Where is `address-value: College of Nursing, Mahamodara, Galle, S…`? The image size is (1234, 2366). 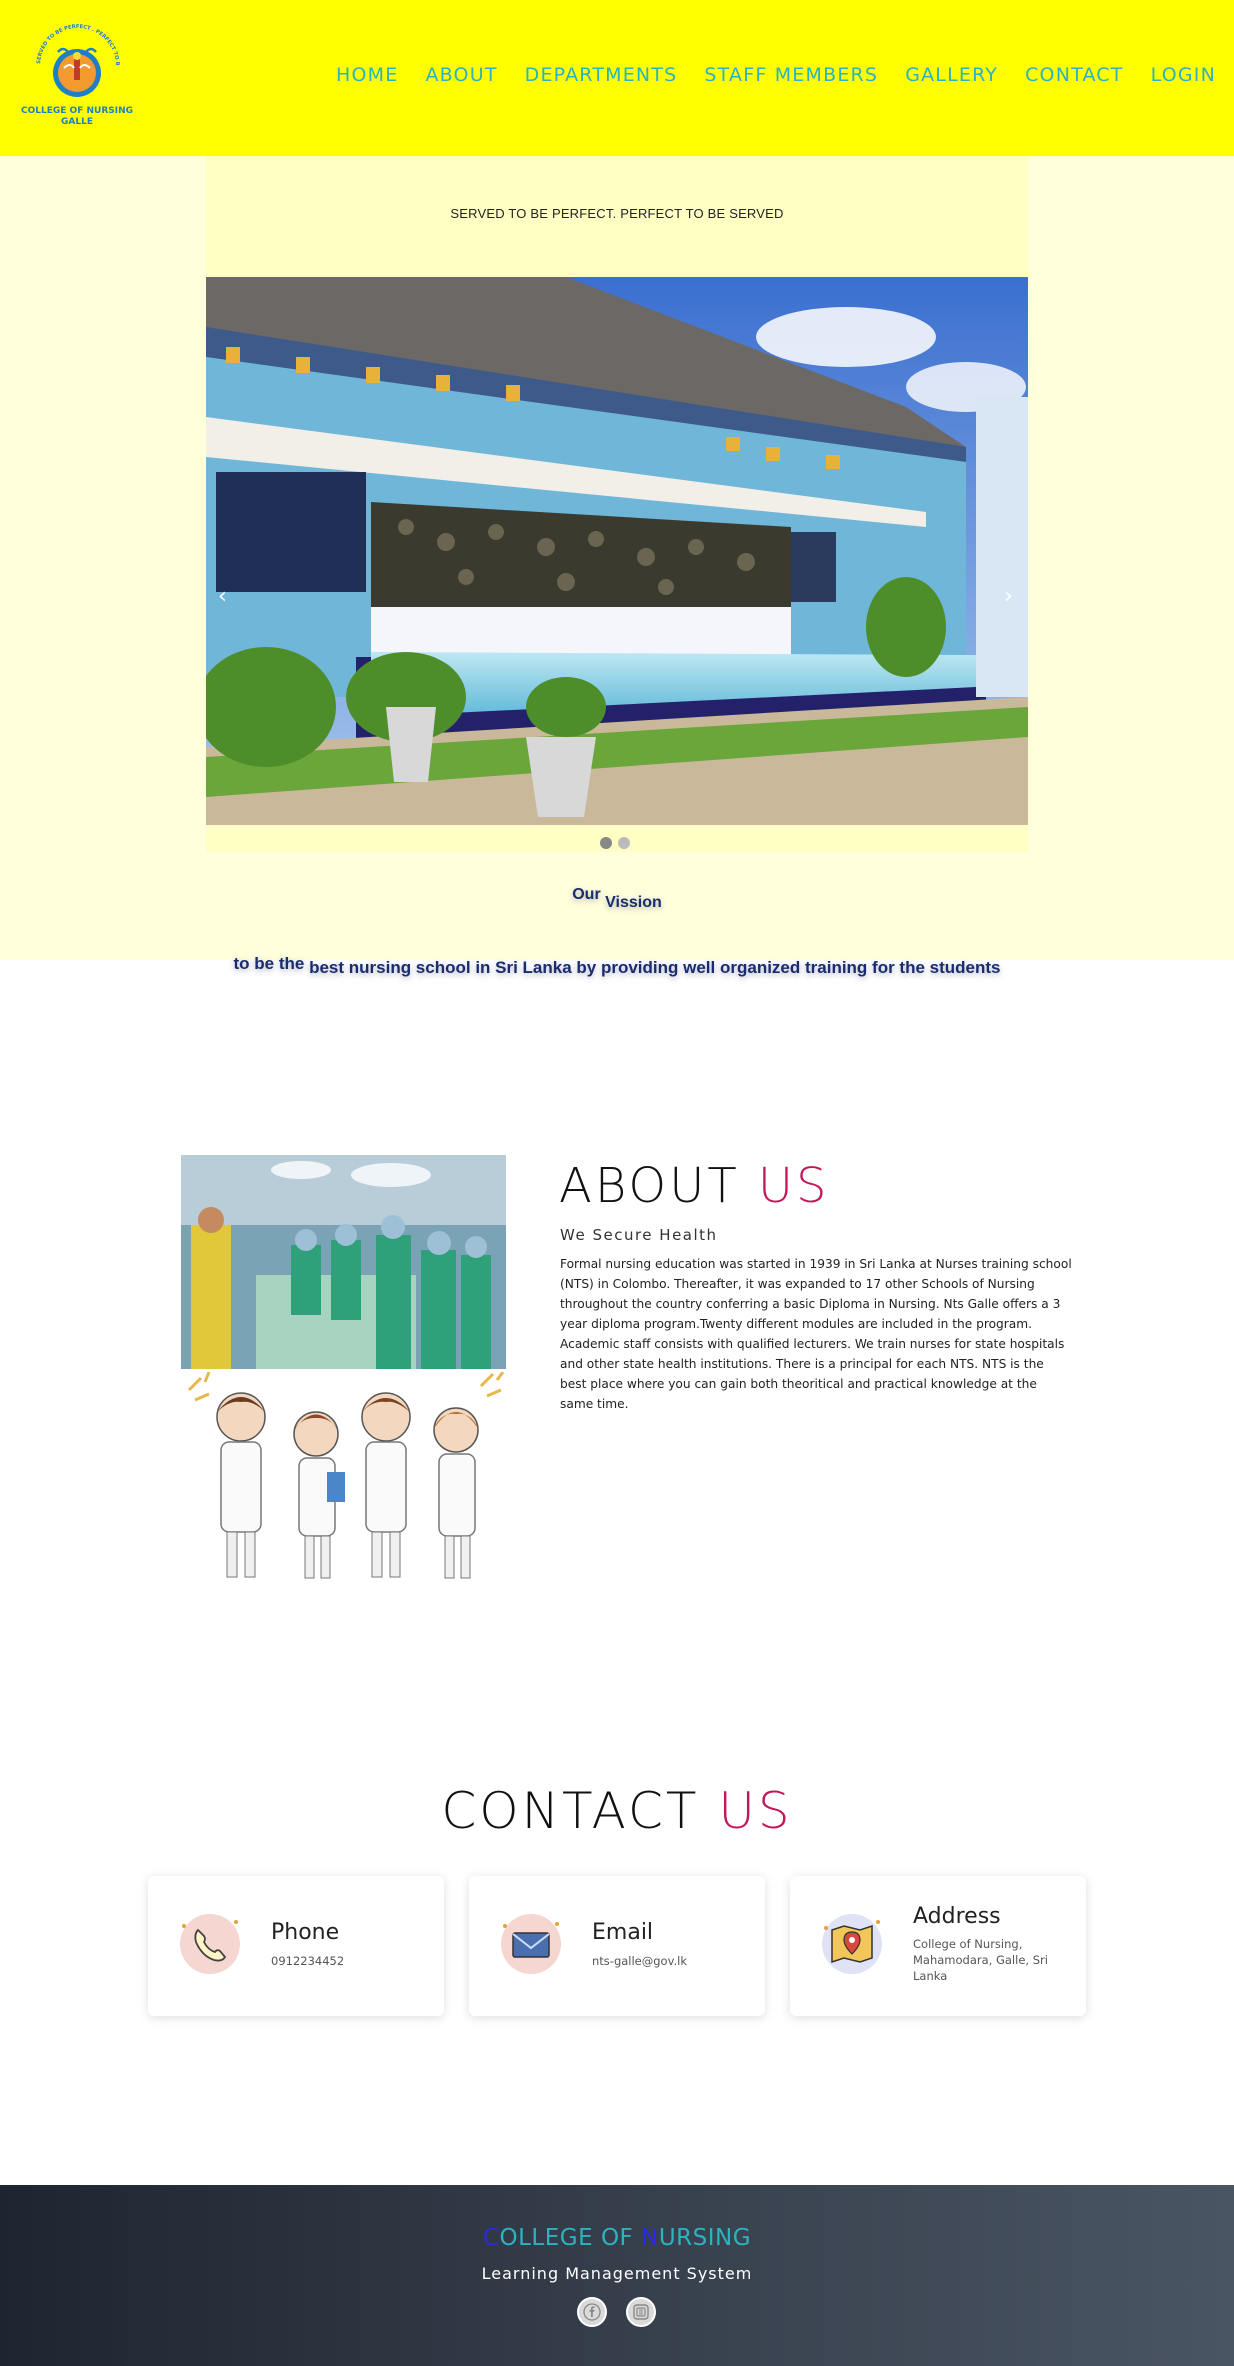 address-value: College of Nursing, Mahamodara, Galle, S… is located at coordinates (980, 1960).